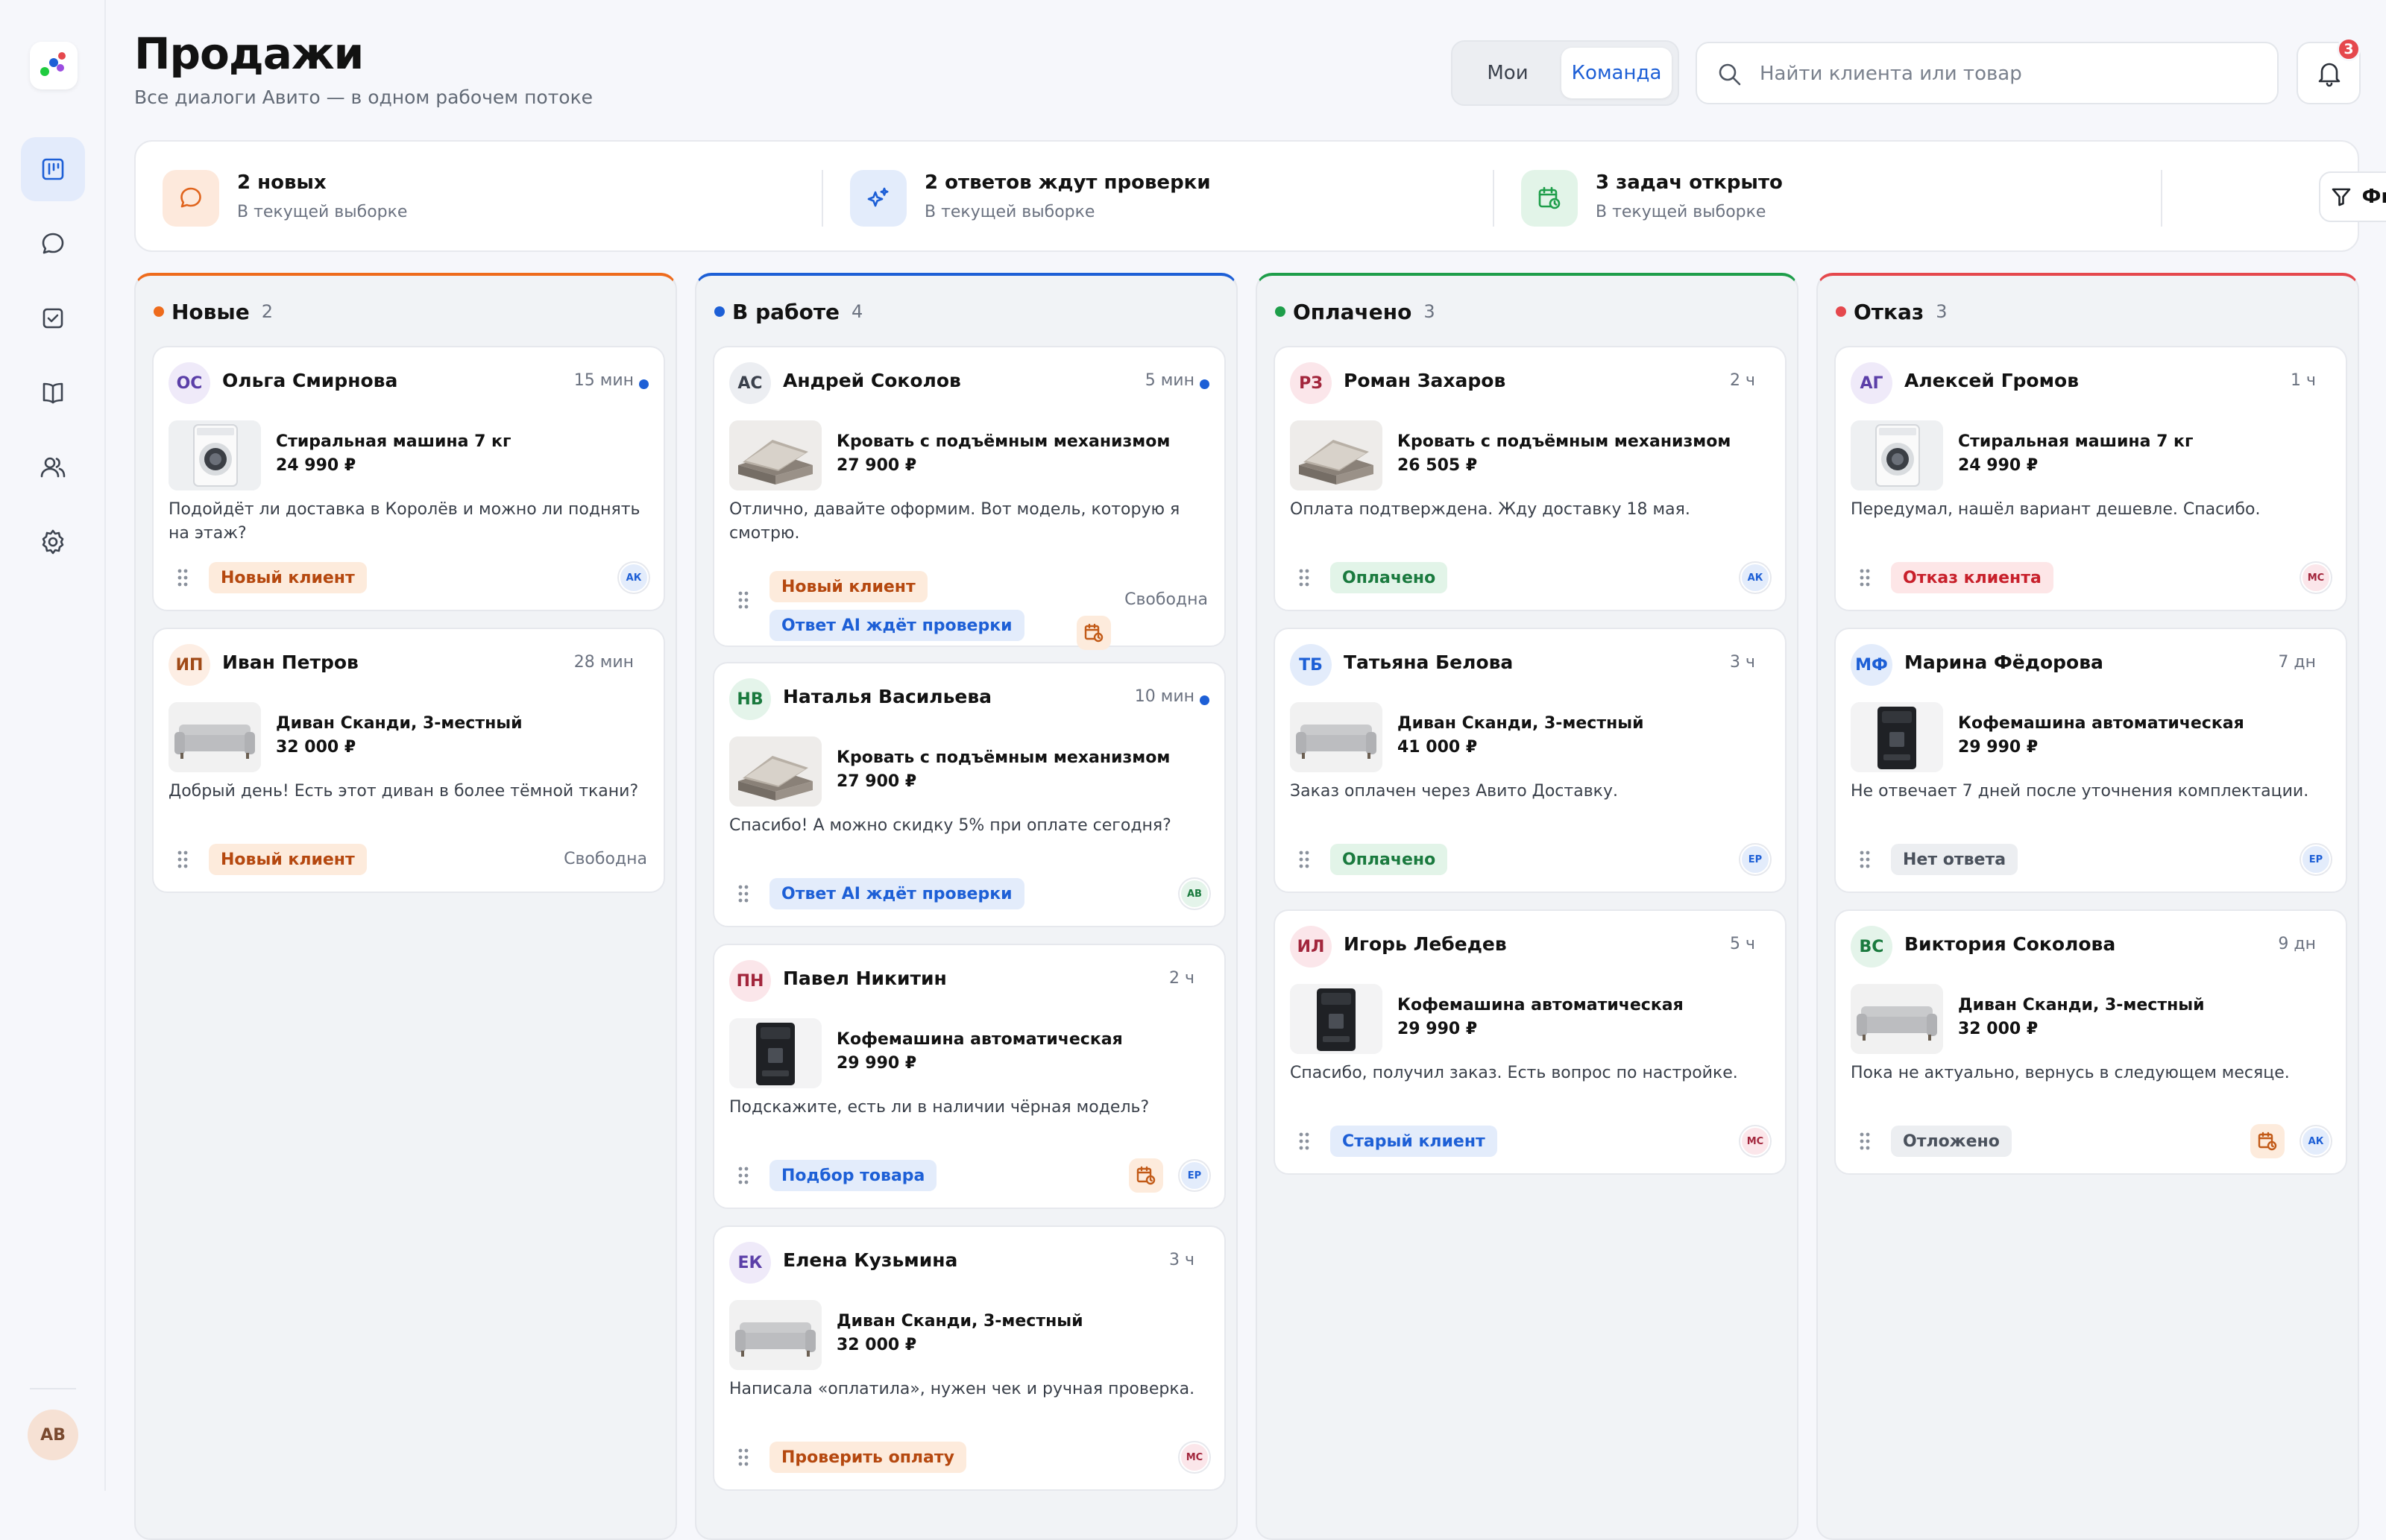 This screenshot has height=1540, width=2386. I want to click on checkbox-icon, so click(53, 318).